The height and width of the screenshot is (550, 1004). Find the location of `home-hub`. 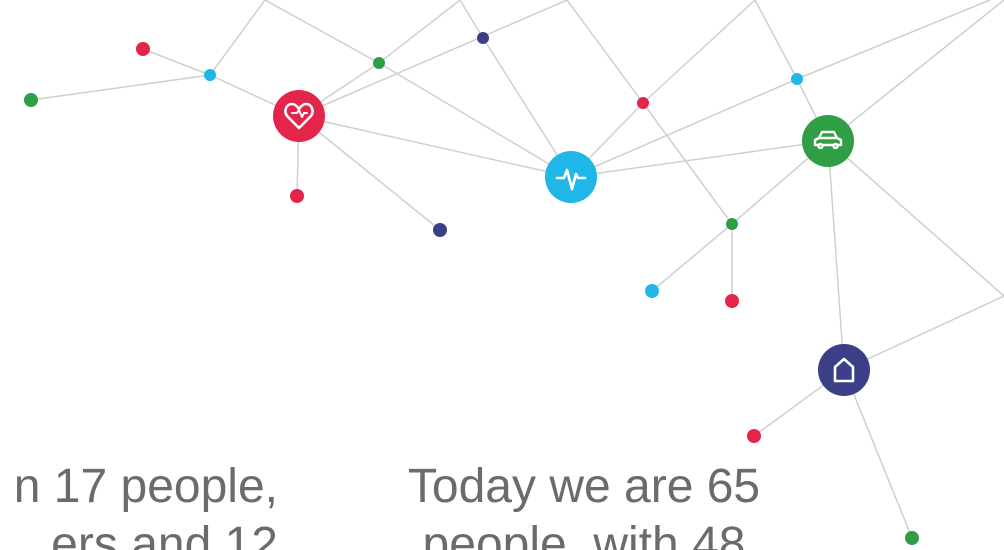

home-hub is located at coordinates (844, 370).